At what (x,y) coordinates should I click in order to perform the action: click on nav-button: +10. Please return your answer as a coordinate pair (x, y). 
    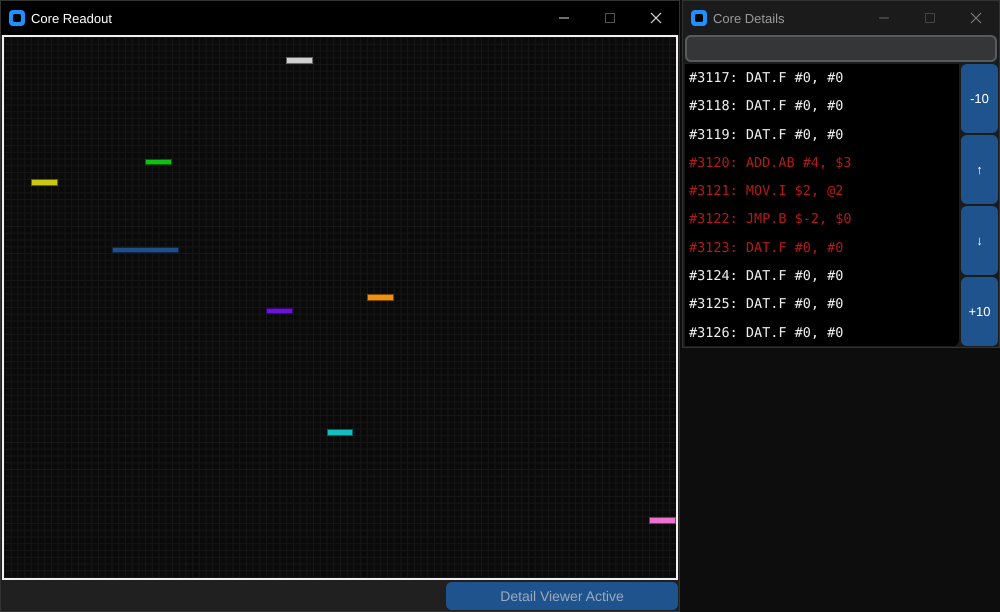
    Looking at the image, I should click on (979, 311).